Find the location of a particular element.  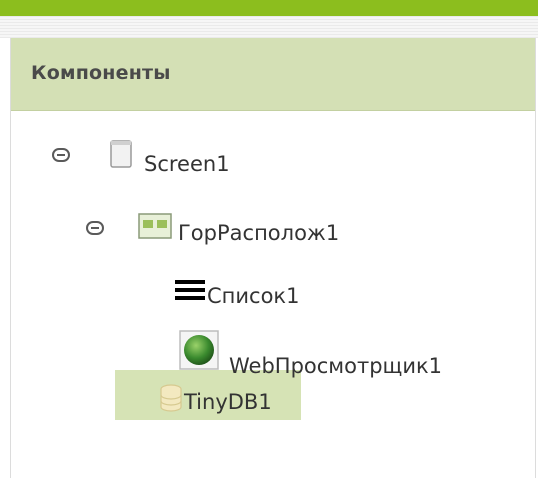

panel-title: Компоненты is located at coordinates (101, 73).